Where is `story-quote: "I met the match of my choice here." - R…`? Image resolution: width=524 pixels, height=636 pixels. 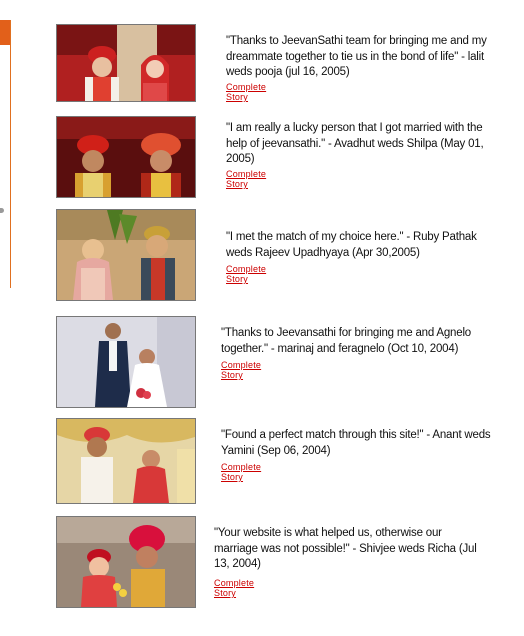 story-quote: "I met the match of my choice here." - R… is located at coordinates (351, 245).